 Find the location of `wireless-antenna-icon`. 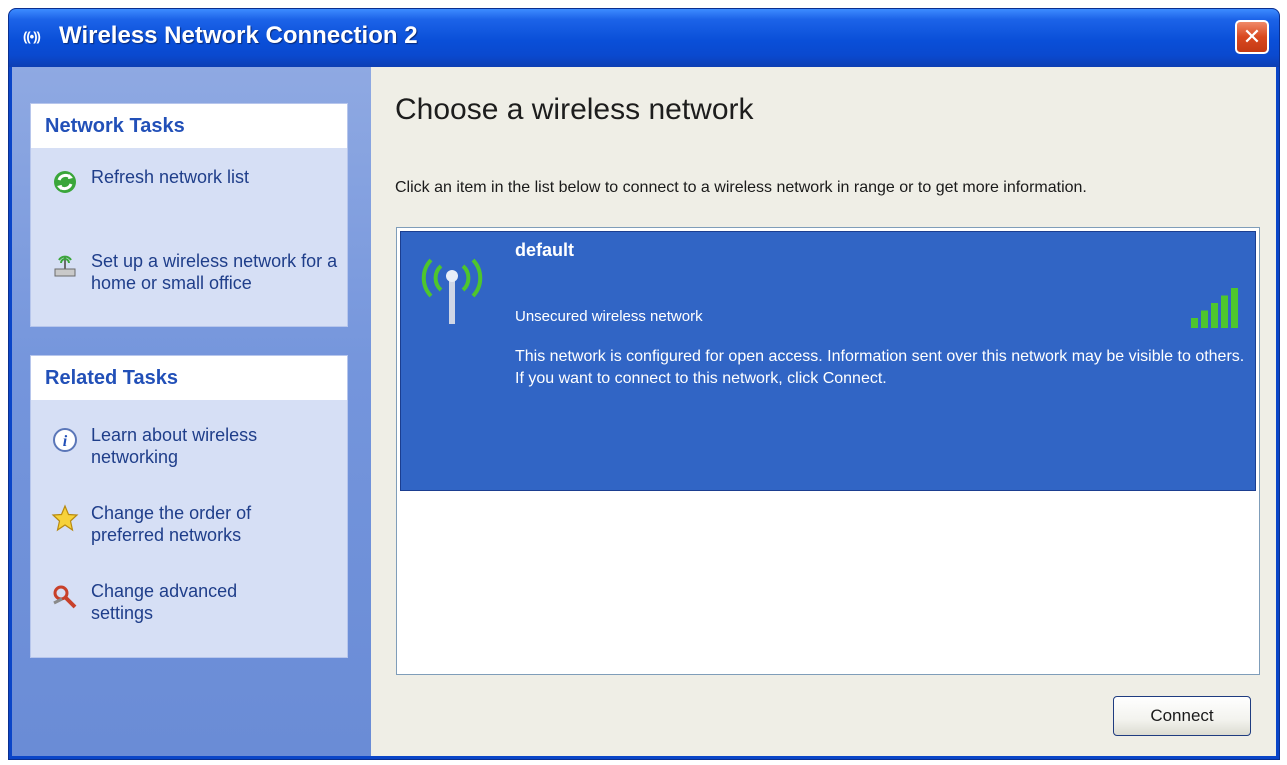

wireless-antenna-icon is located at coordinates (452, 291).